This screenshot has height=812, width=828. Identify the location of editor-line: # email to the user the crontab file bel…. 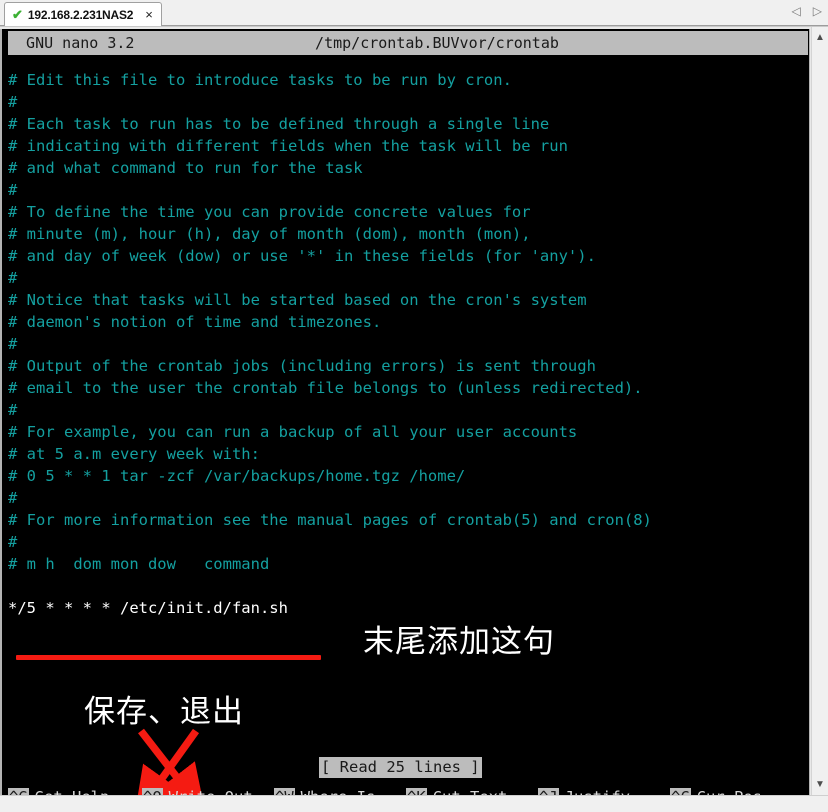
(325, 388).